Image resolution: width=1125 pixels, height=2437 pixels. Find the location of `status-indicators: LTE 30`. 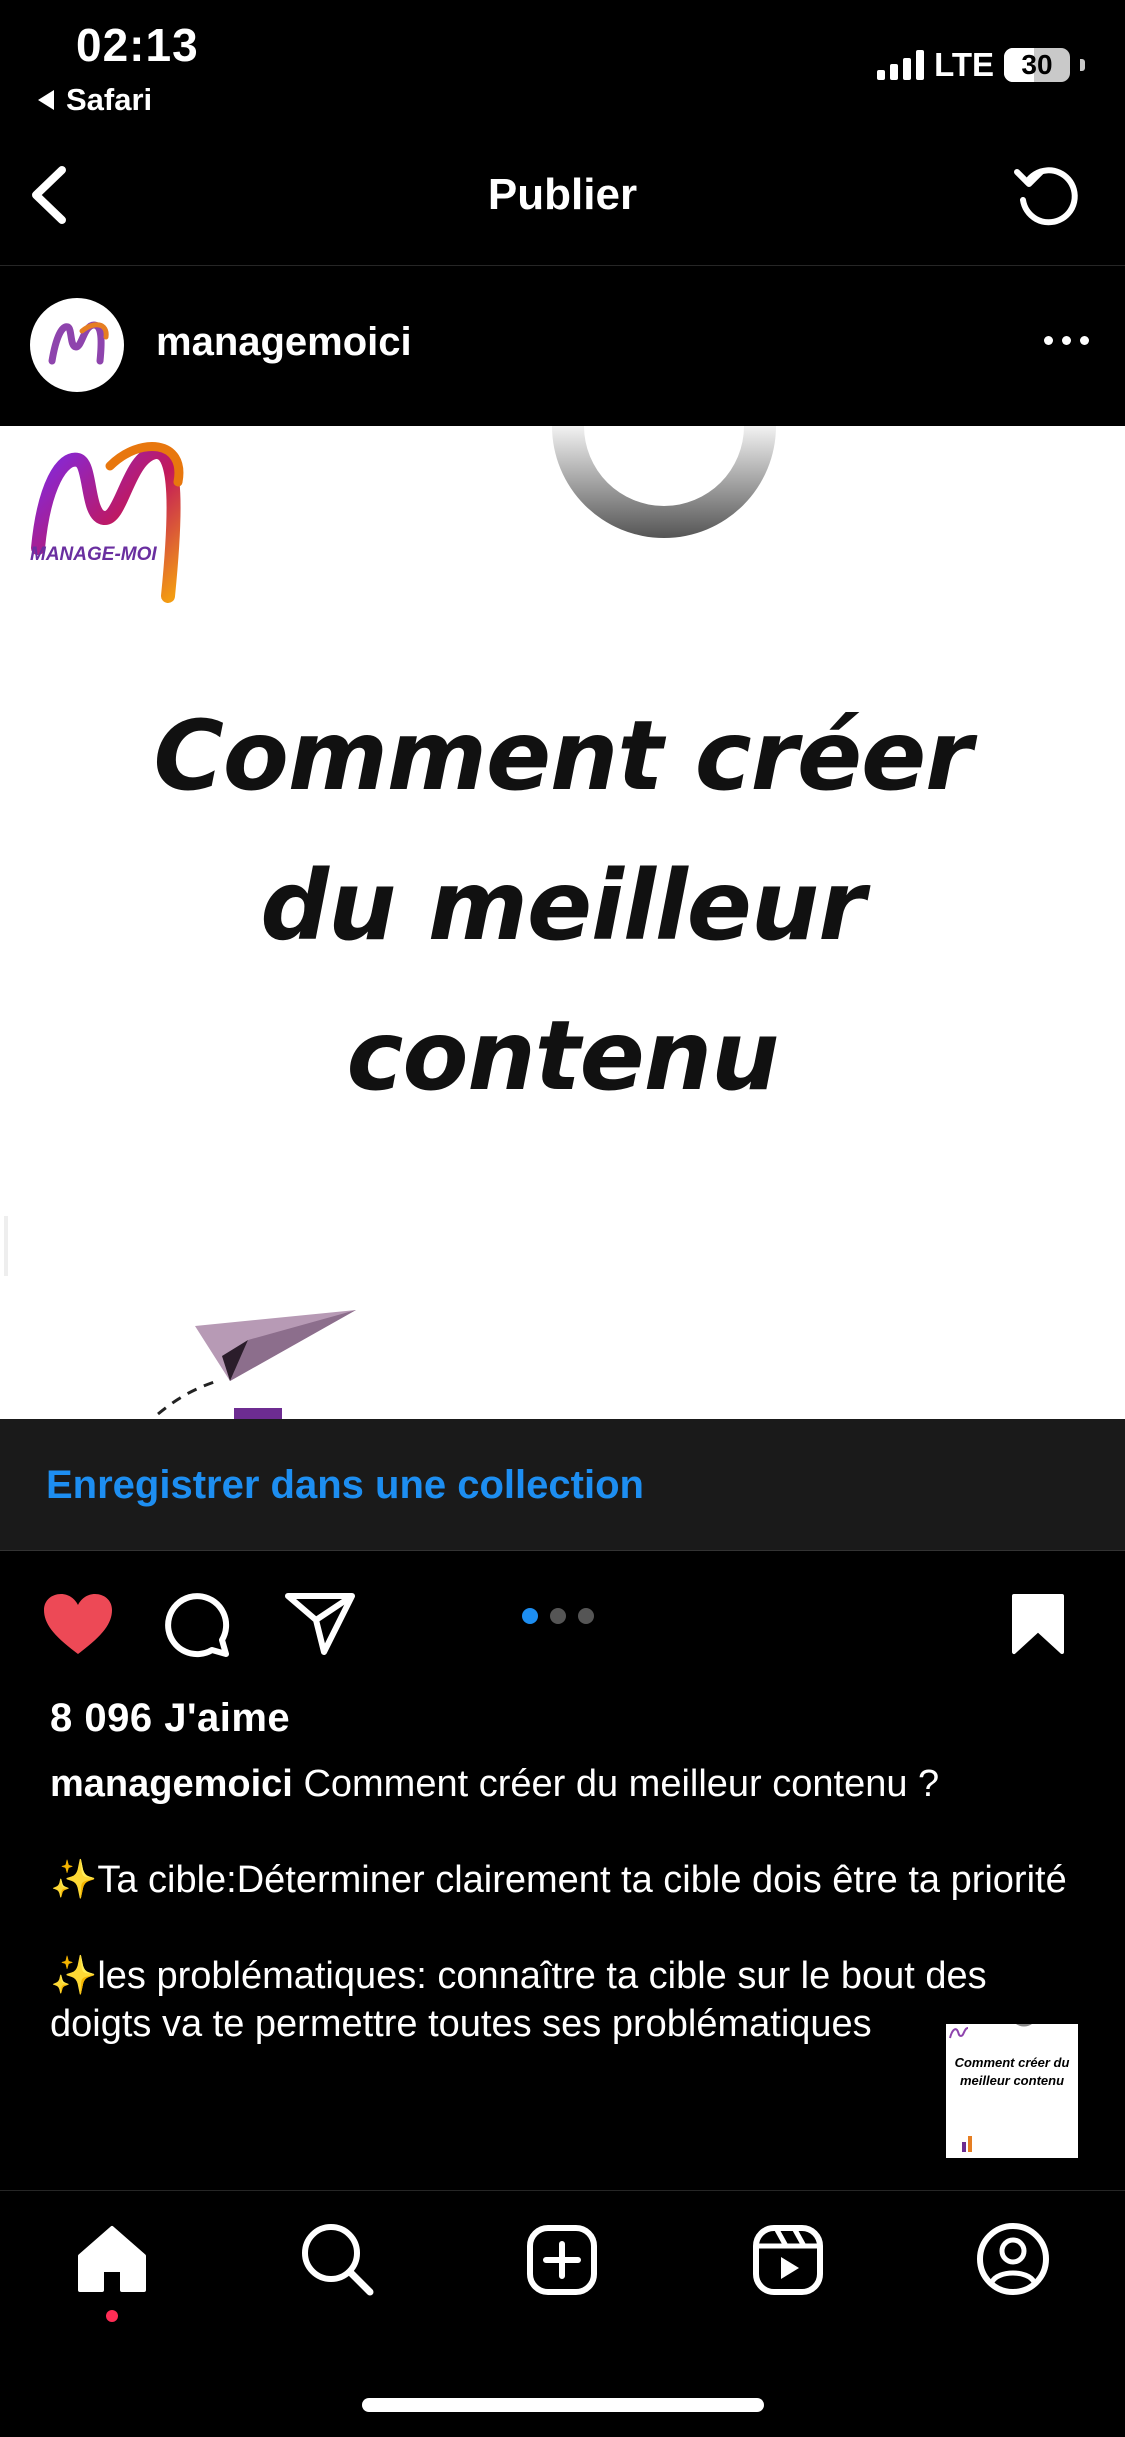

status-indicators: LTE 30 is located at coordinates (981, 65).